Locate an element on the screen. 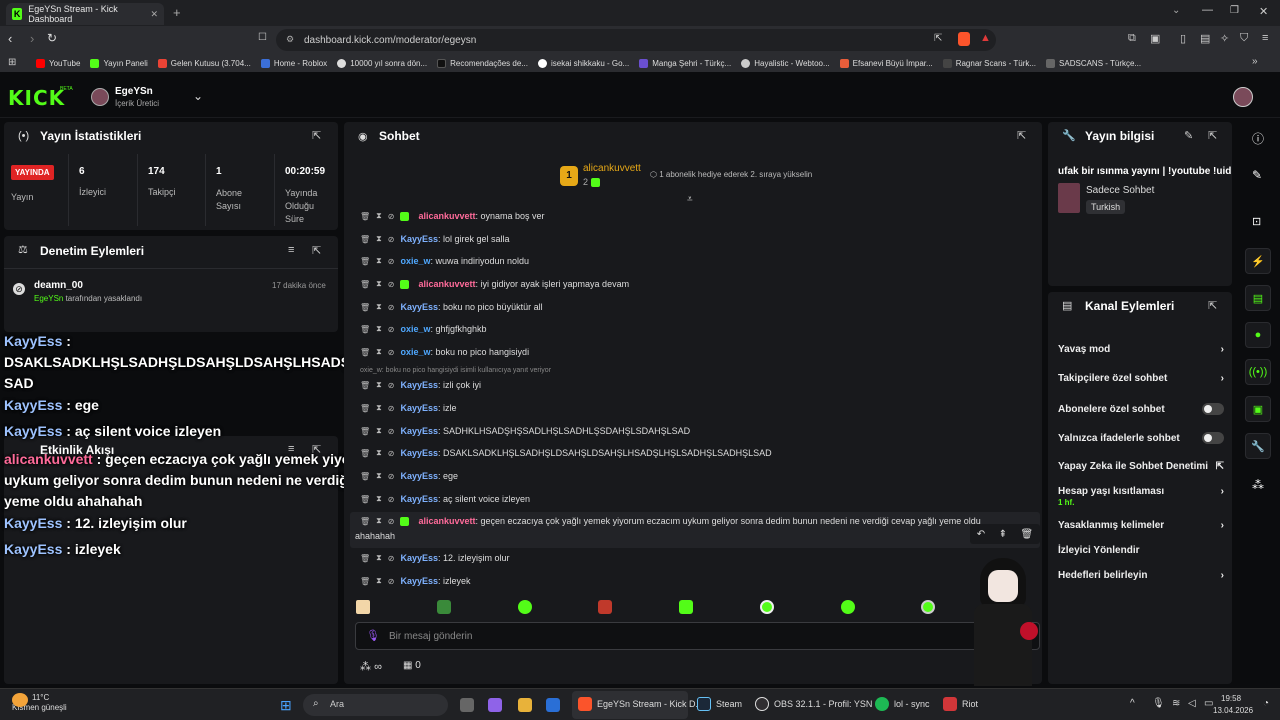 This screenshot has width=1280, height=720. sidebar-icon: ▯ is located at coordinates (1183, 38).